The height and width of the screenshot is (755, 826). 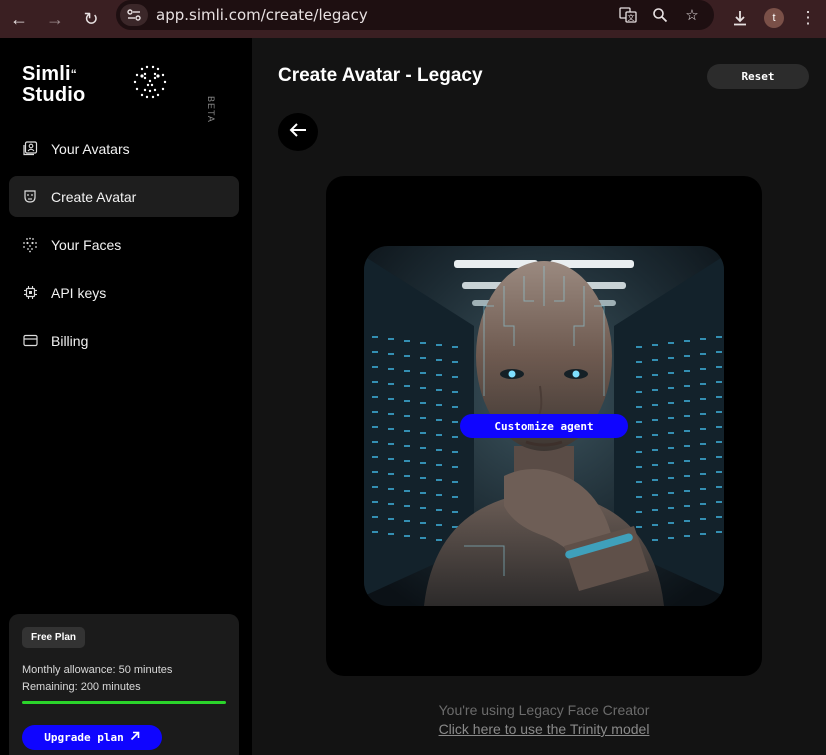 What do you see at coordinates (94, 196) in the screenshot?
I see `sidebar-item-label: Create Avatar` at bounding box center [94, 196].